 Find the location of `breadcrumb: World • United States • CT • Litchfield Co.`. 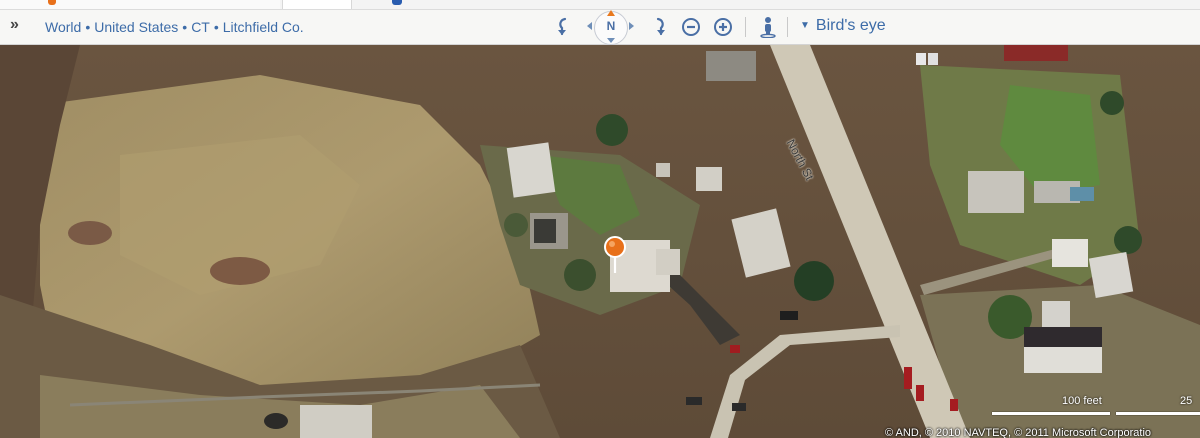

breadcrumb: World • United States • CT • Litchfield Co. is located at coordinates (174, 27).